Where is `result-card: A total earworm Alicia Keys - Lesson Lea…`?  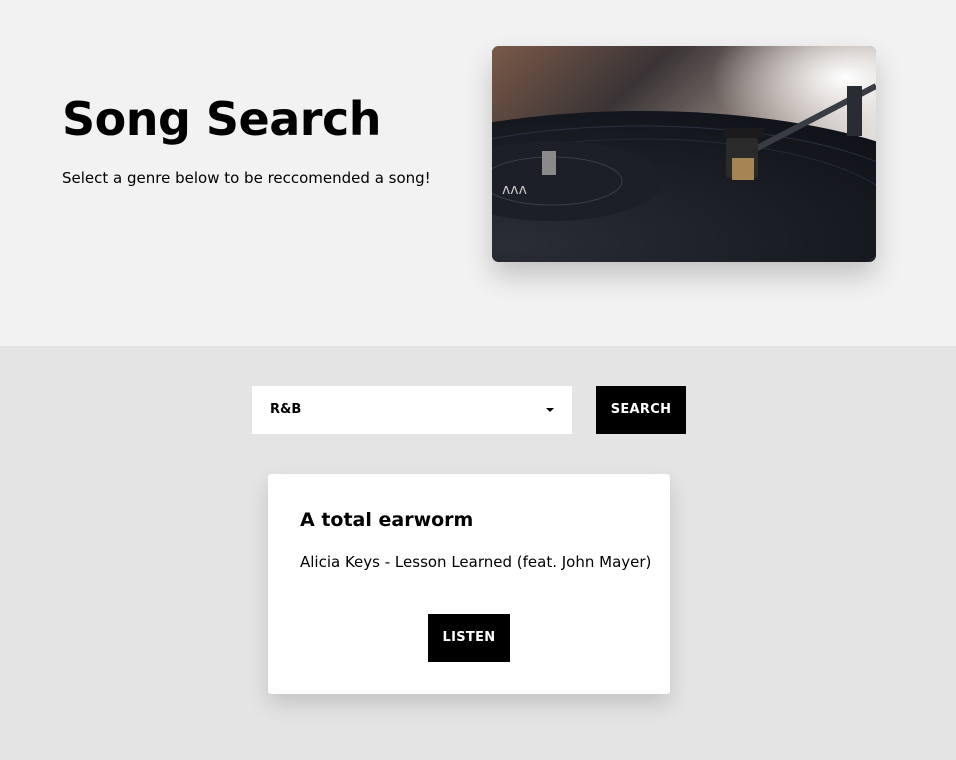
result-card: A total earworm Alicia Keys - Lesson Lea… is located at coordinates (469, 584).